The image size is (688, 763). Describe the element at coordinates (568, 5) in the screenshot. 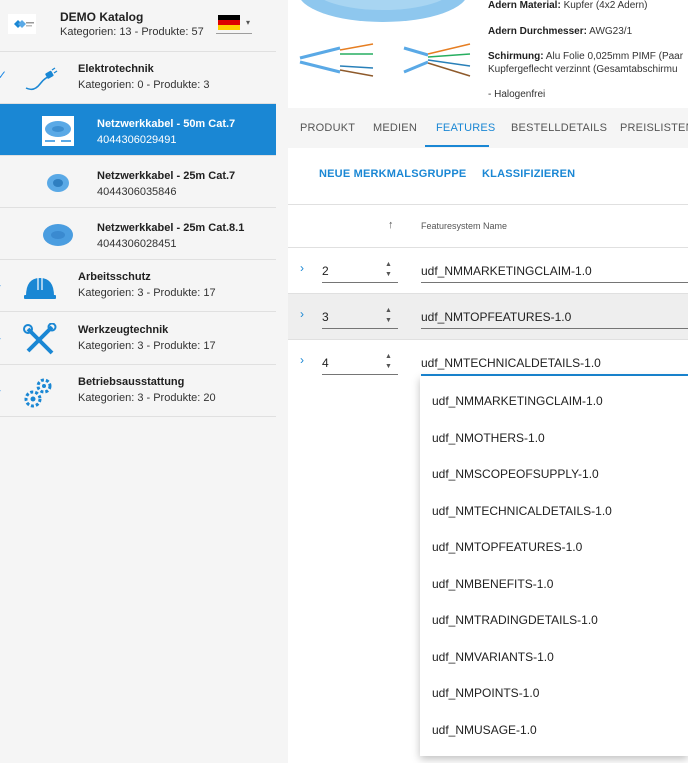

I see `spec-adern-material: Adern Material: Kupfer (4x2 Adern)` at that location.